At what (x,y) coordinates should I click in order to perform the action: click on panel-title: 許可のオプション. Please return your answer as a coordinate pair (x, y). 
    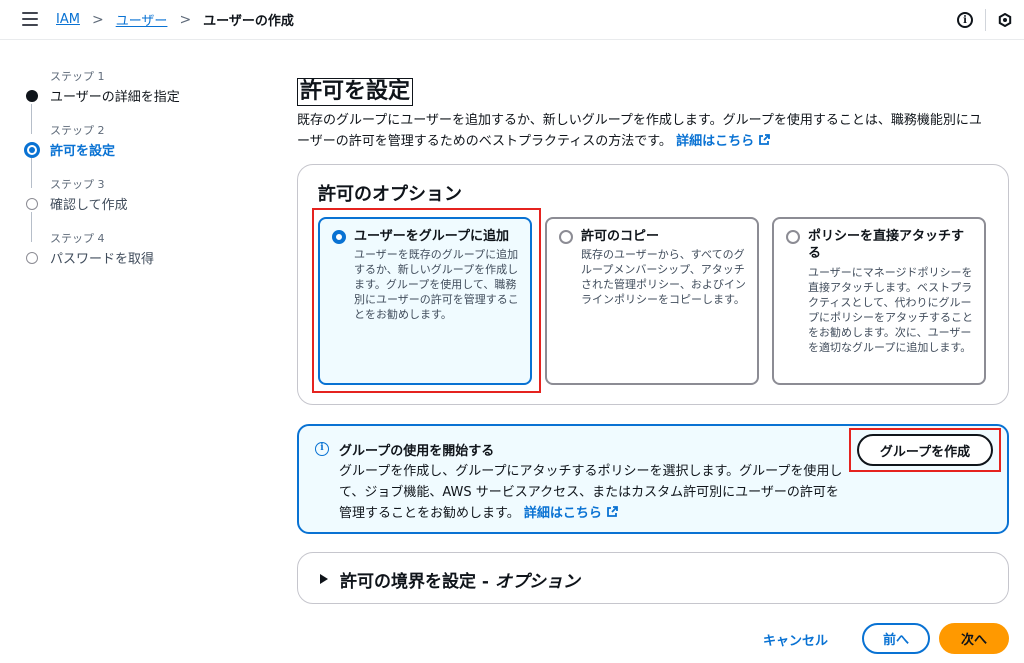
    Looking at the image, I should click on (390, 194).